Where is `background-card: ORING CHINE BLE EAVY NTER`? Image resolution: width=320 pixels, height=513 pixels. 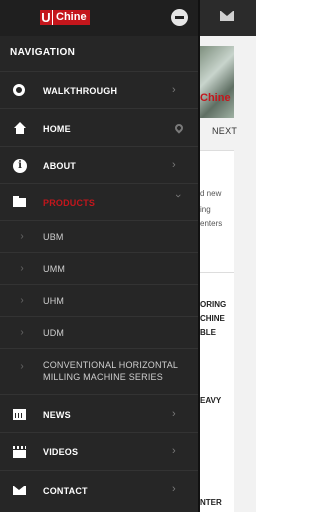
background-card: ORING CHINE BLE EAVY NTER is located at coordinates (216, 392).